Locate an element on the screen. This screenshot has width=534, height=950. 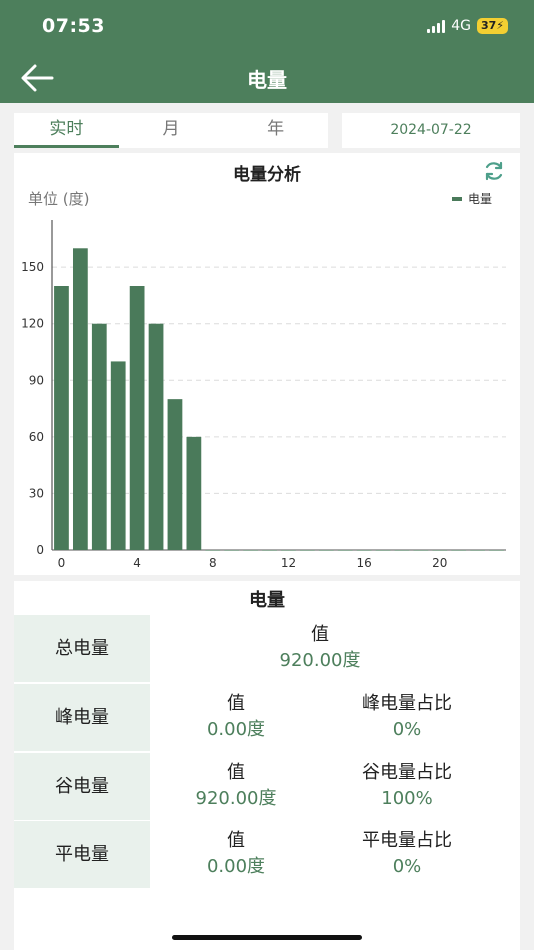
date-picker: 2024-07-22 is located at coordinates (431, 130).